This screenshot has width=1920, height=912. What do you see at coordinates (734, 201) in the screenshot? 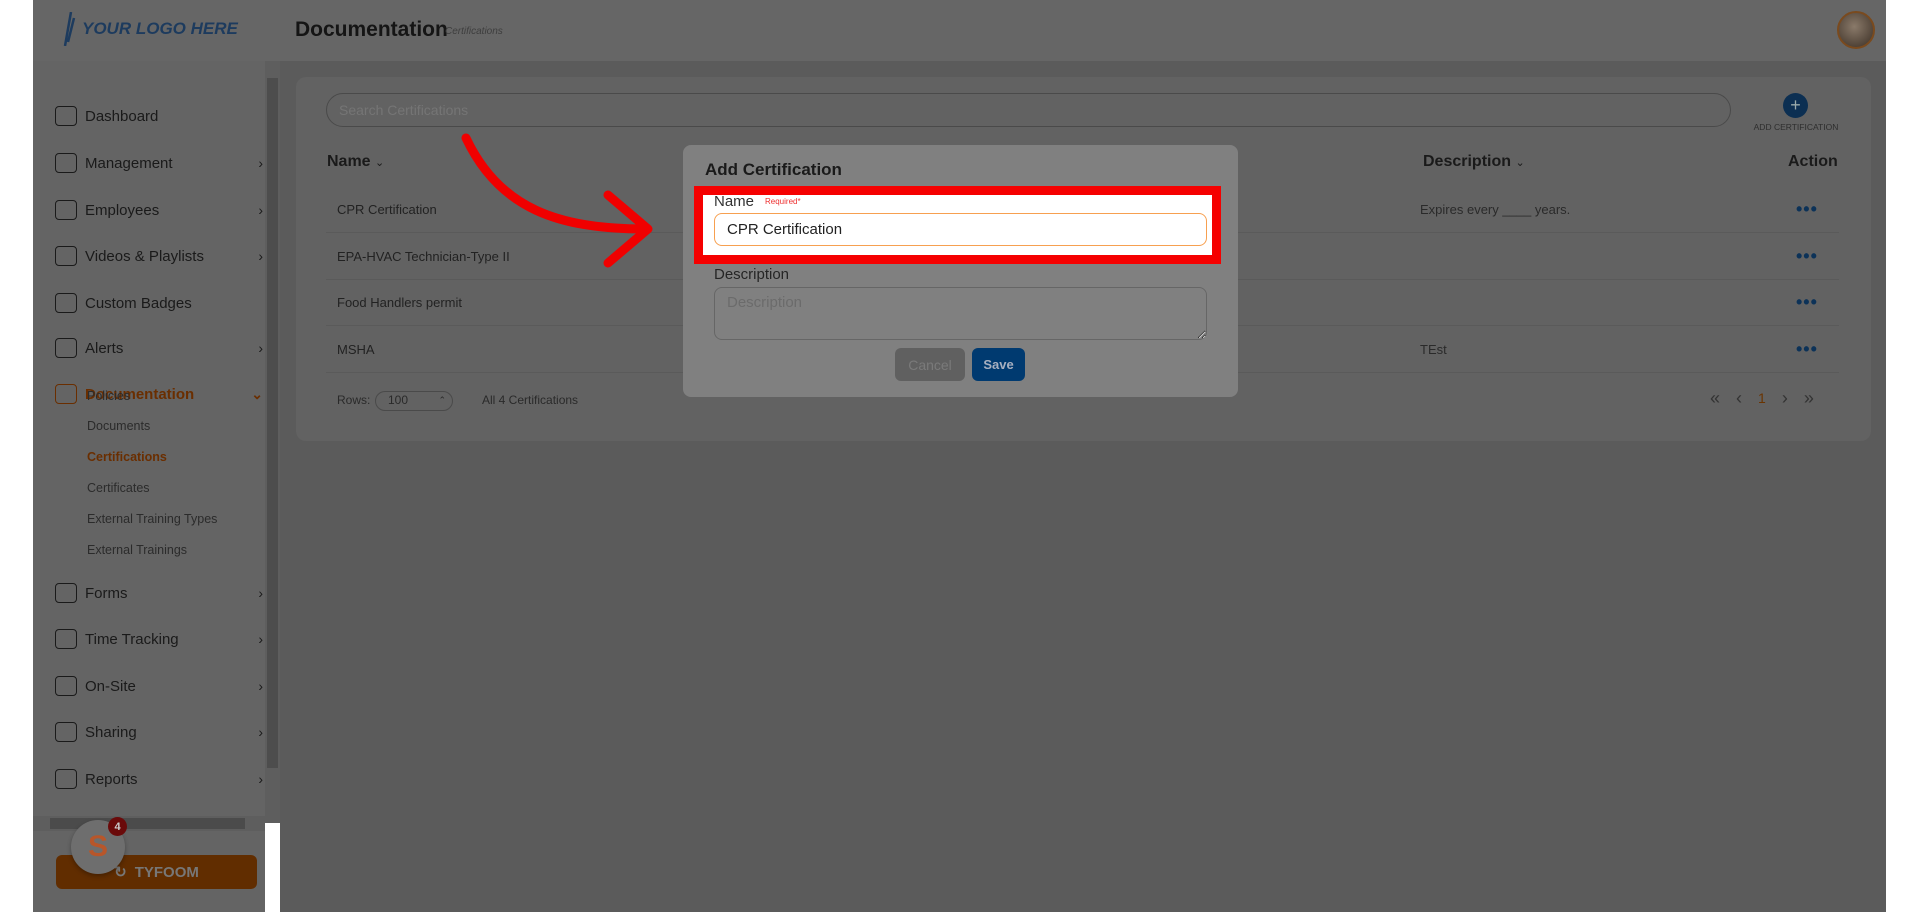
I see `name-label: Name` at bounding box center [734, 201].